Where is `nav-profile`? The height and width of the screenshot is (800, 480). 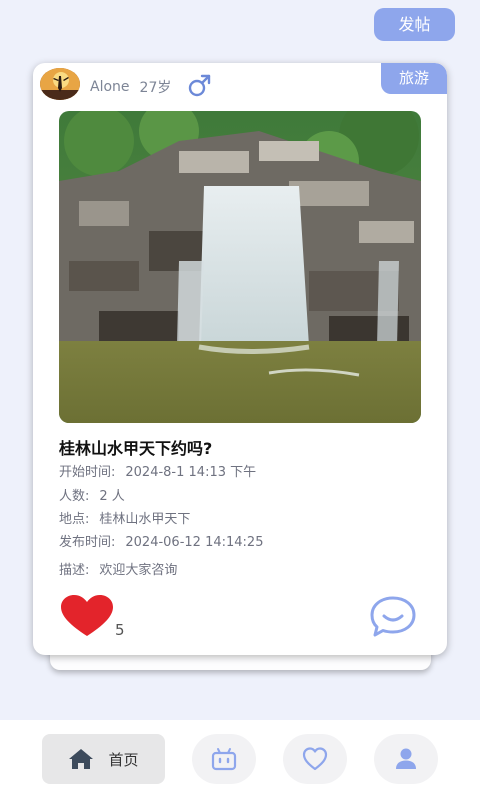 nav-profile is located at coordinates (406, 759).